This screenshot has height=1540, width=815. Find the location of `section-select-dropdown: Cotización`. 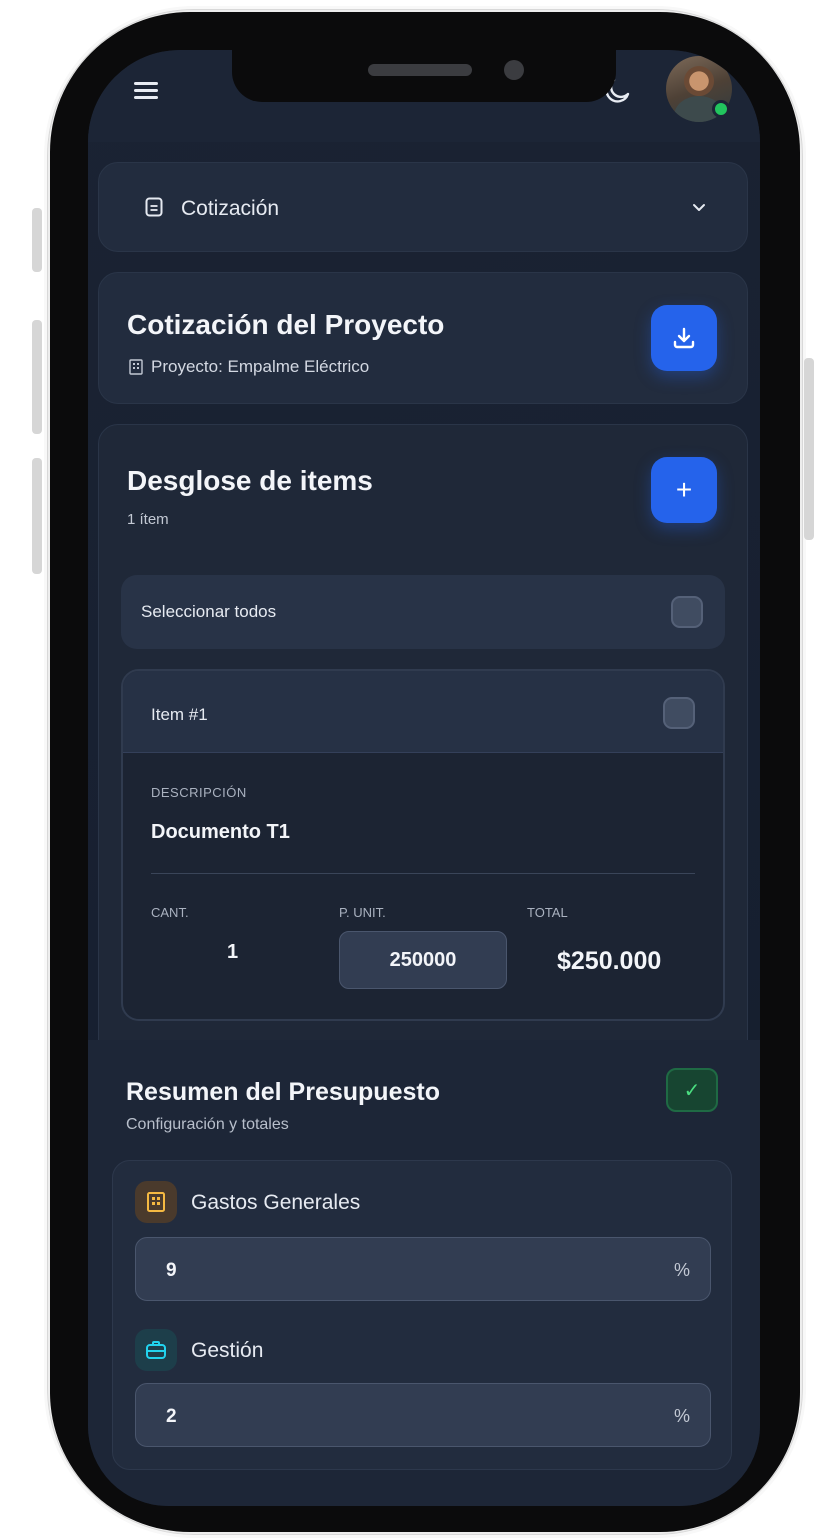

section-select-dropdown: Cotización is located at coordinates (423, 207).